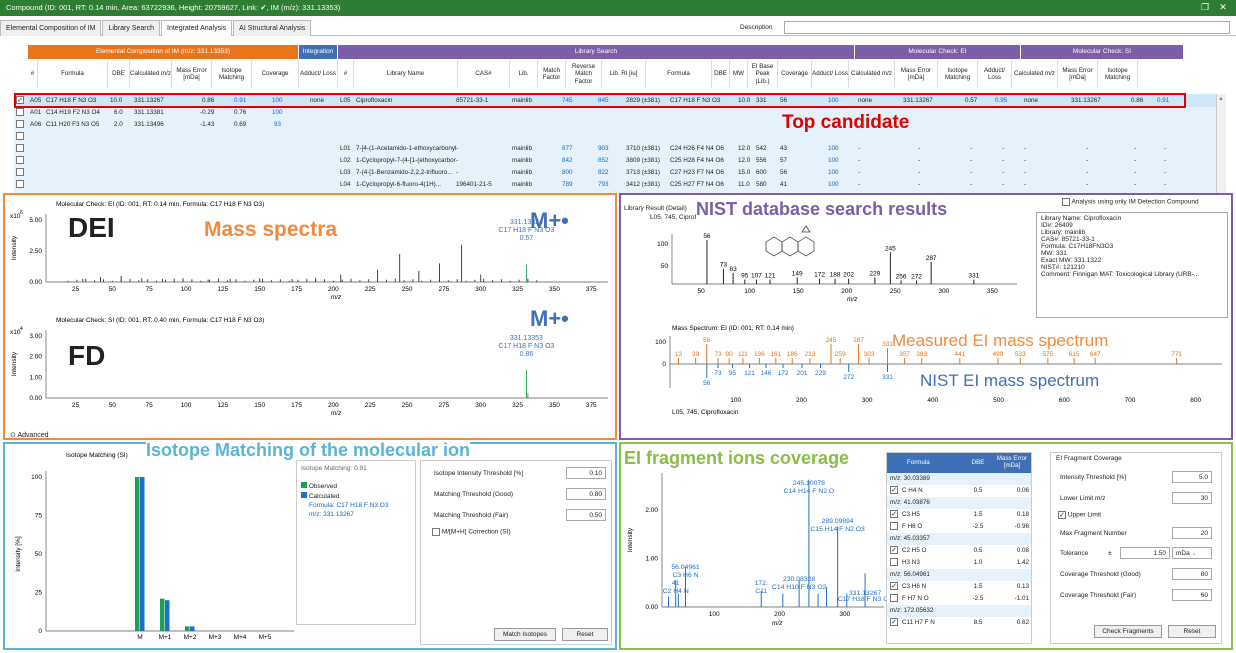 Image resolution: width=1236 pixels, height=653 pixels. I want to click on isotope-reset-button: Reset, so click(585, 634).